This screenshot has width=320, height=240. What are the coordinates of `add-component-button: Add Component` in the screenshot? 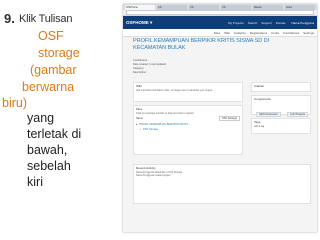 It's located at (268, 114).